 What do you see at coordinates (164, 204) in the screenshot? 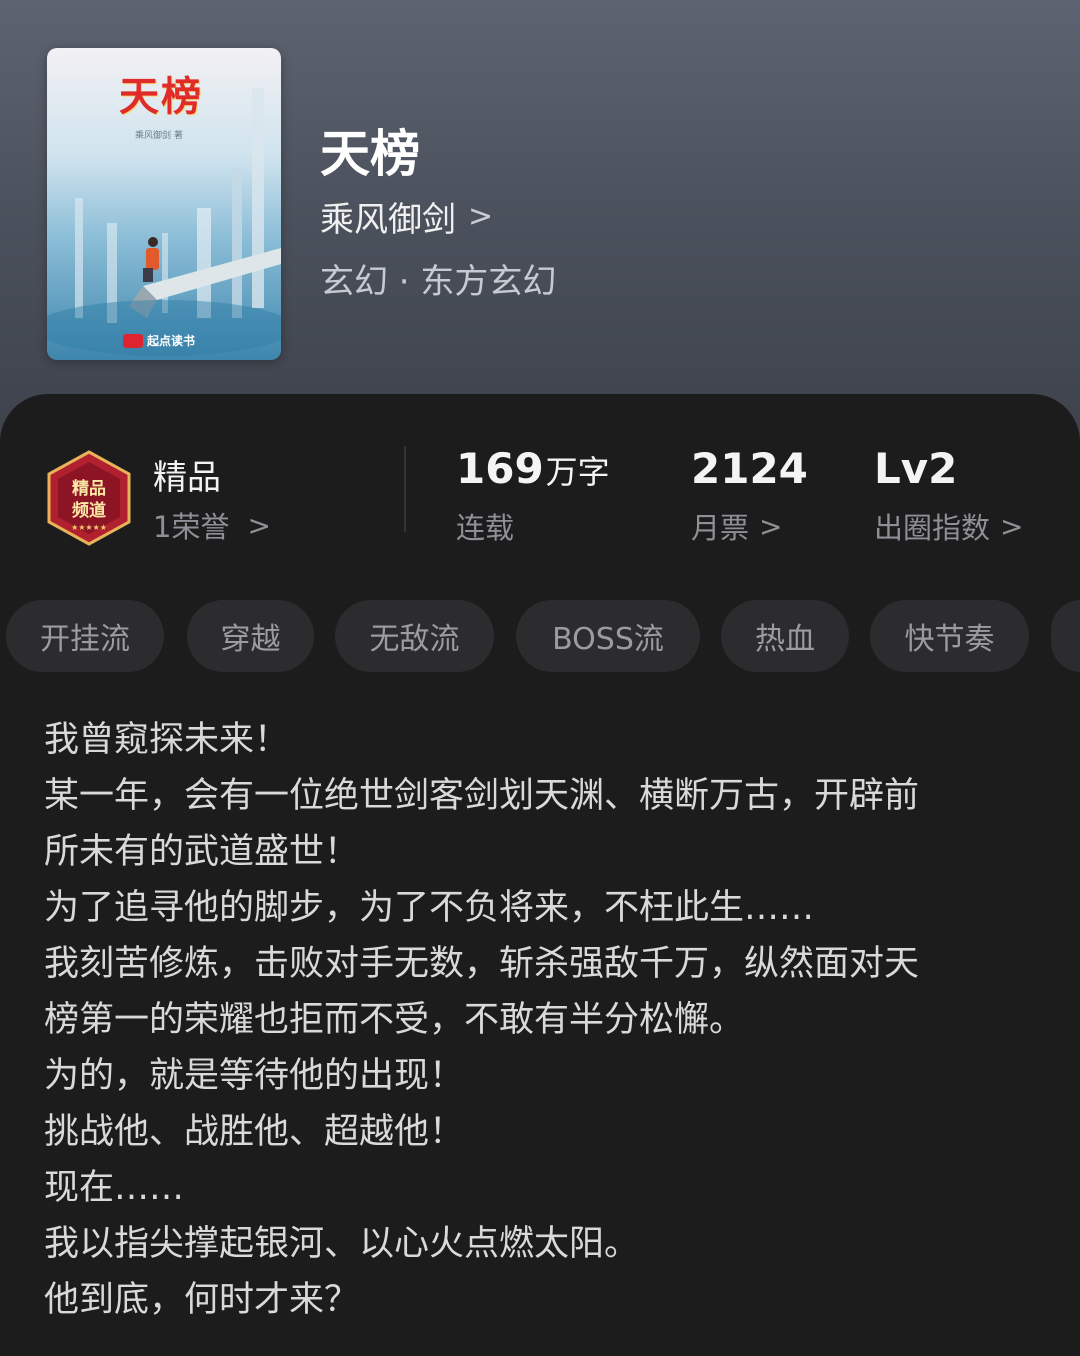
I see `book-cover: 天榜 乘风御剑 著 起点读书` at bounding box center [164, 204].